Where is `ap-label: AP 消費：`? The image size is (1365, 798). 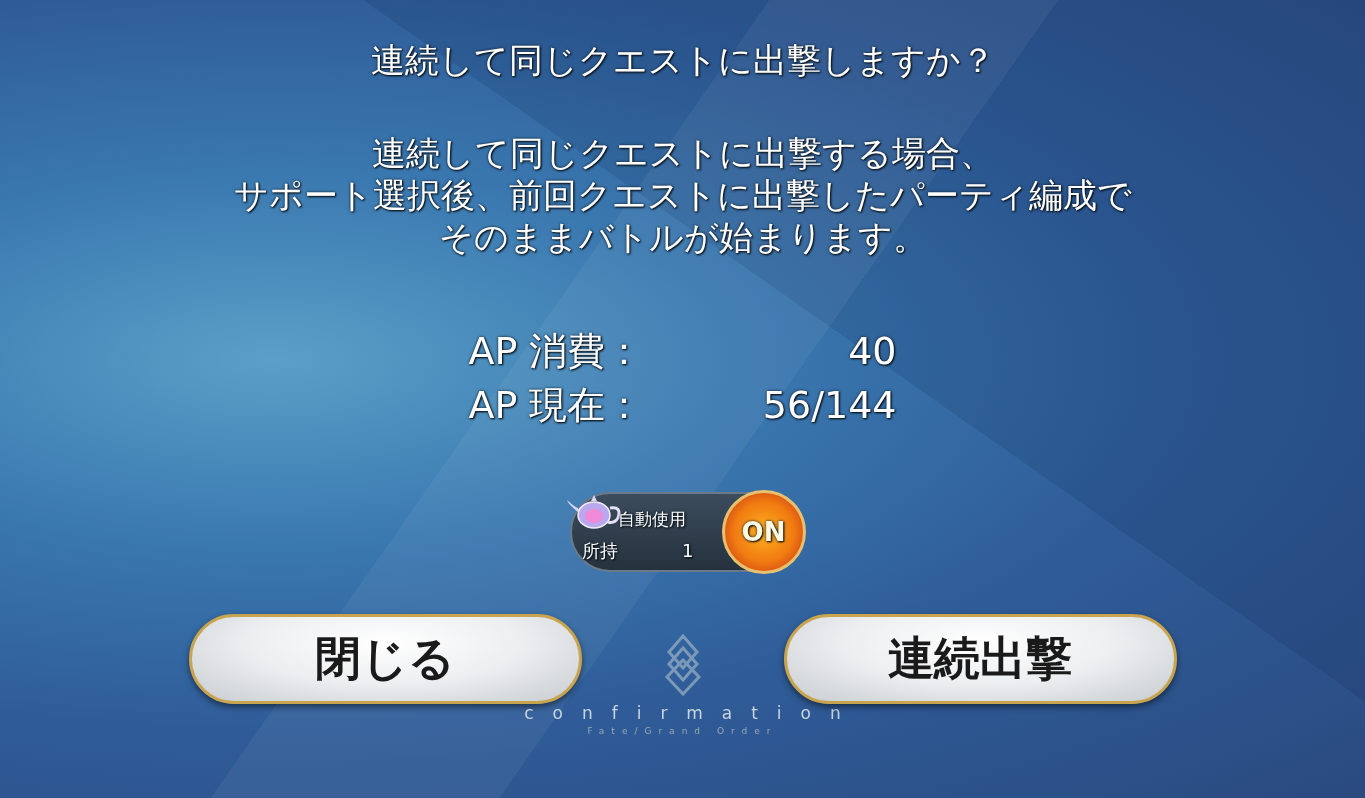
ap-label: AP 消費： is located at coordinates (556, 351).